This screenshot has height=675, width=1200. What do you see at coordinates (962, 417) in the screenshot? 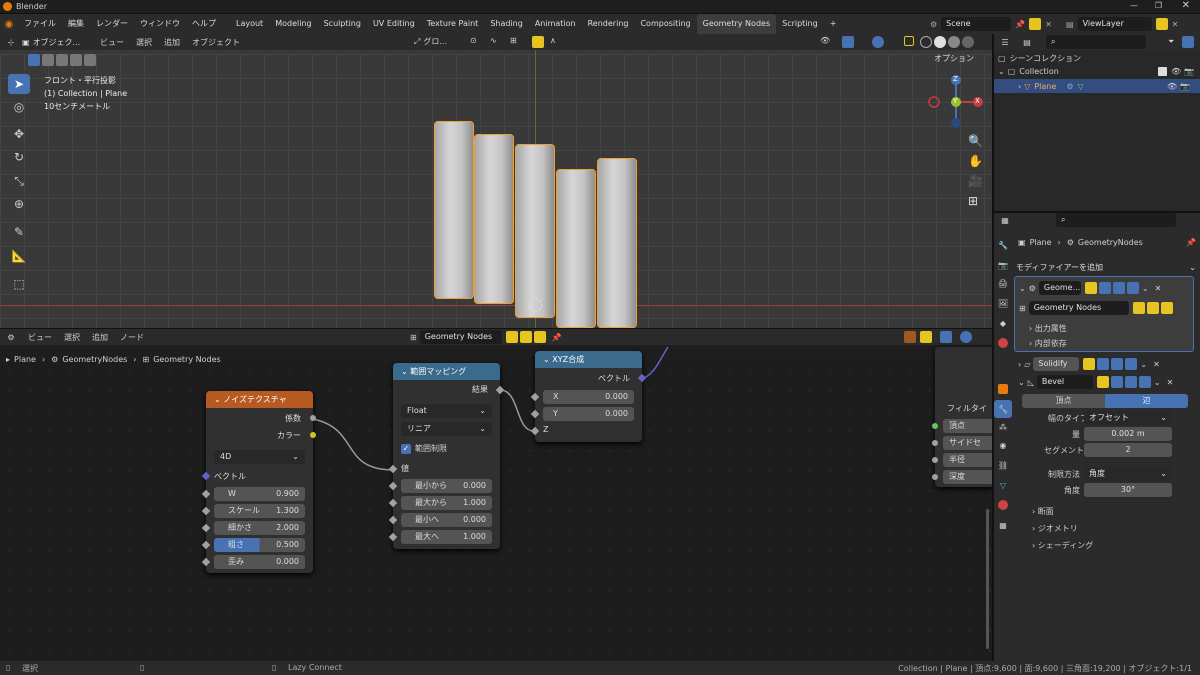
I see `partial-node: フィルタイ 頂点 サイドセ 半径 深度` at bounding box center [962, 417].